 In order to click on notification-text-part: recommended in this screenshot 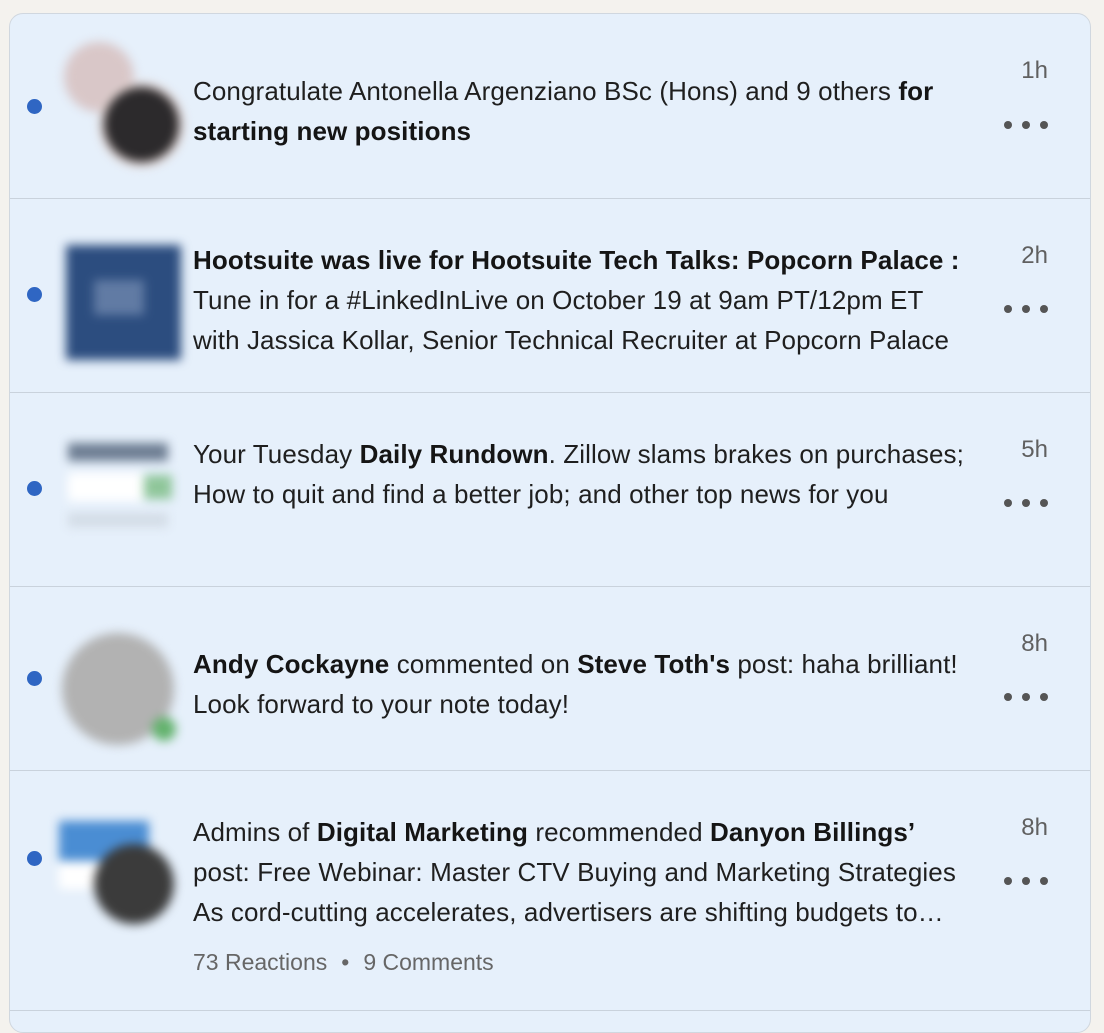, I will do `click(619, 832)`.